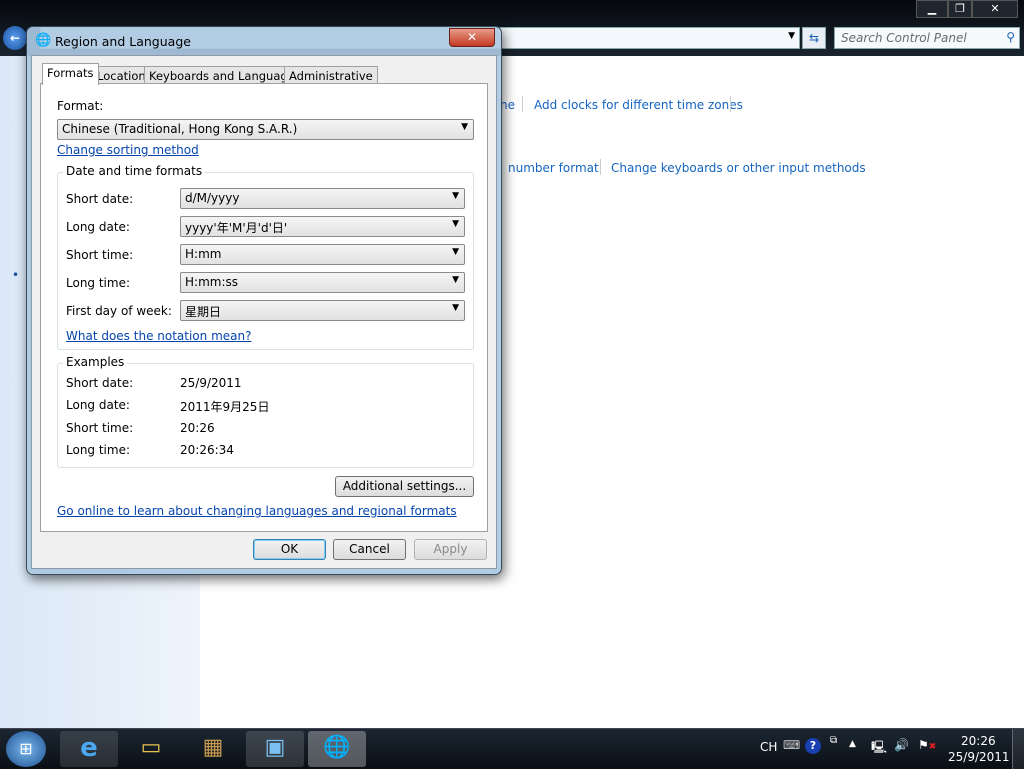 The width and height of the screenshot is (1024, 769). Describe the element at coordinates (833, 740) in the screenshot. I see `restore-langbar-icon: ⧉` at that location.